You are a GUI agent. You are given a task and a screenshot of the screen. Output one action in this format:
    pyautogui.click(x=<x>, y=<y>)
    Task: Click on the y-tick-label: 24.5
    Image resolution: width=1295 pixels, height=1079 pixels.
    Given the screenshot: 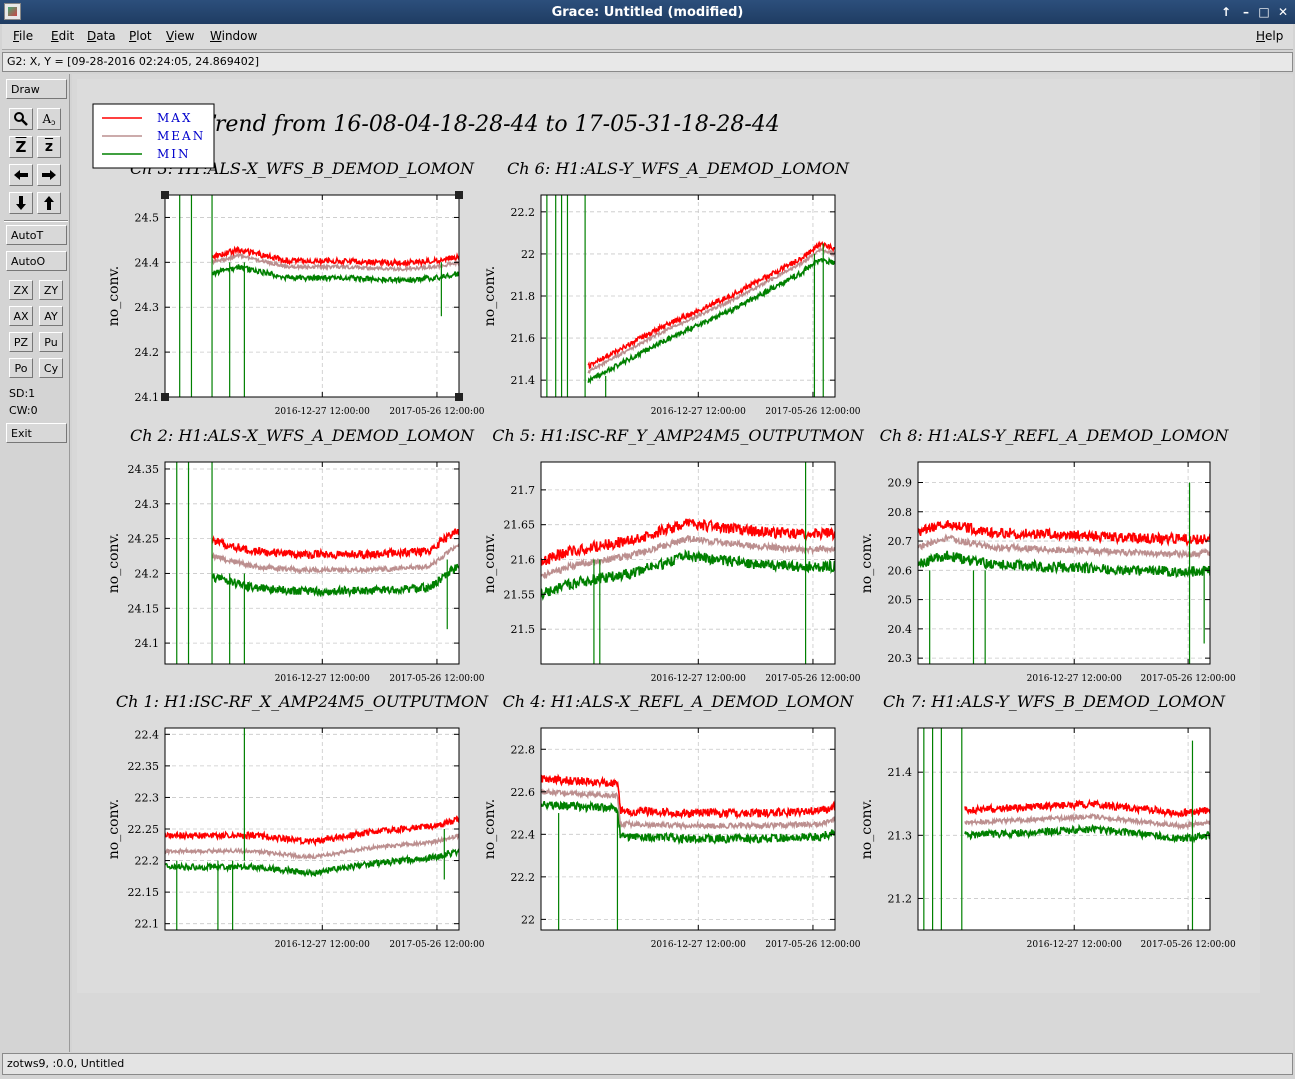 What is the action you would take?
    pyautogui.click(x=147, y=217)
    